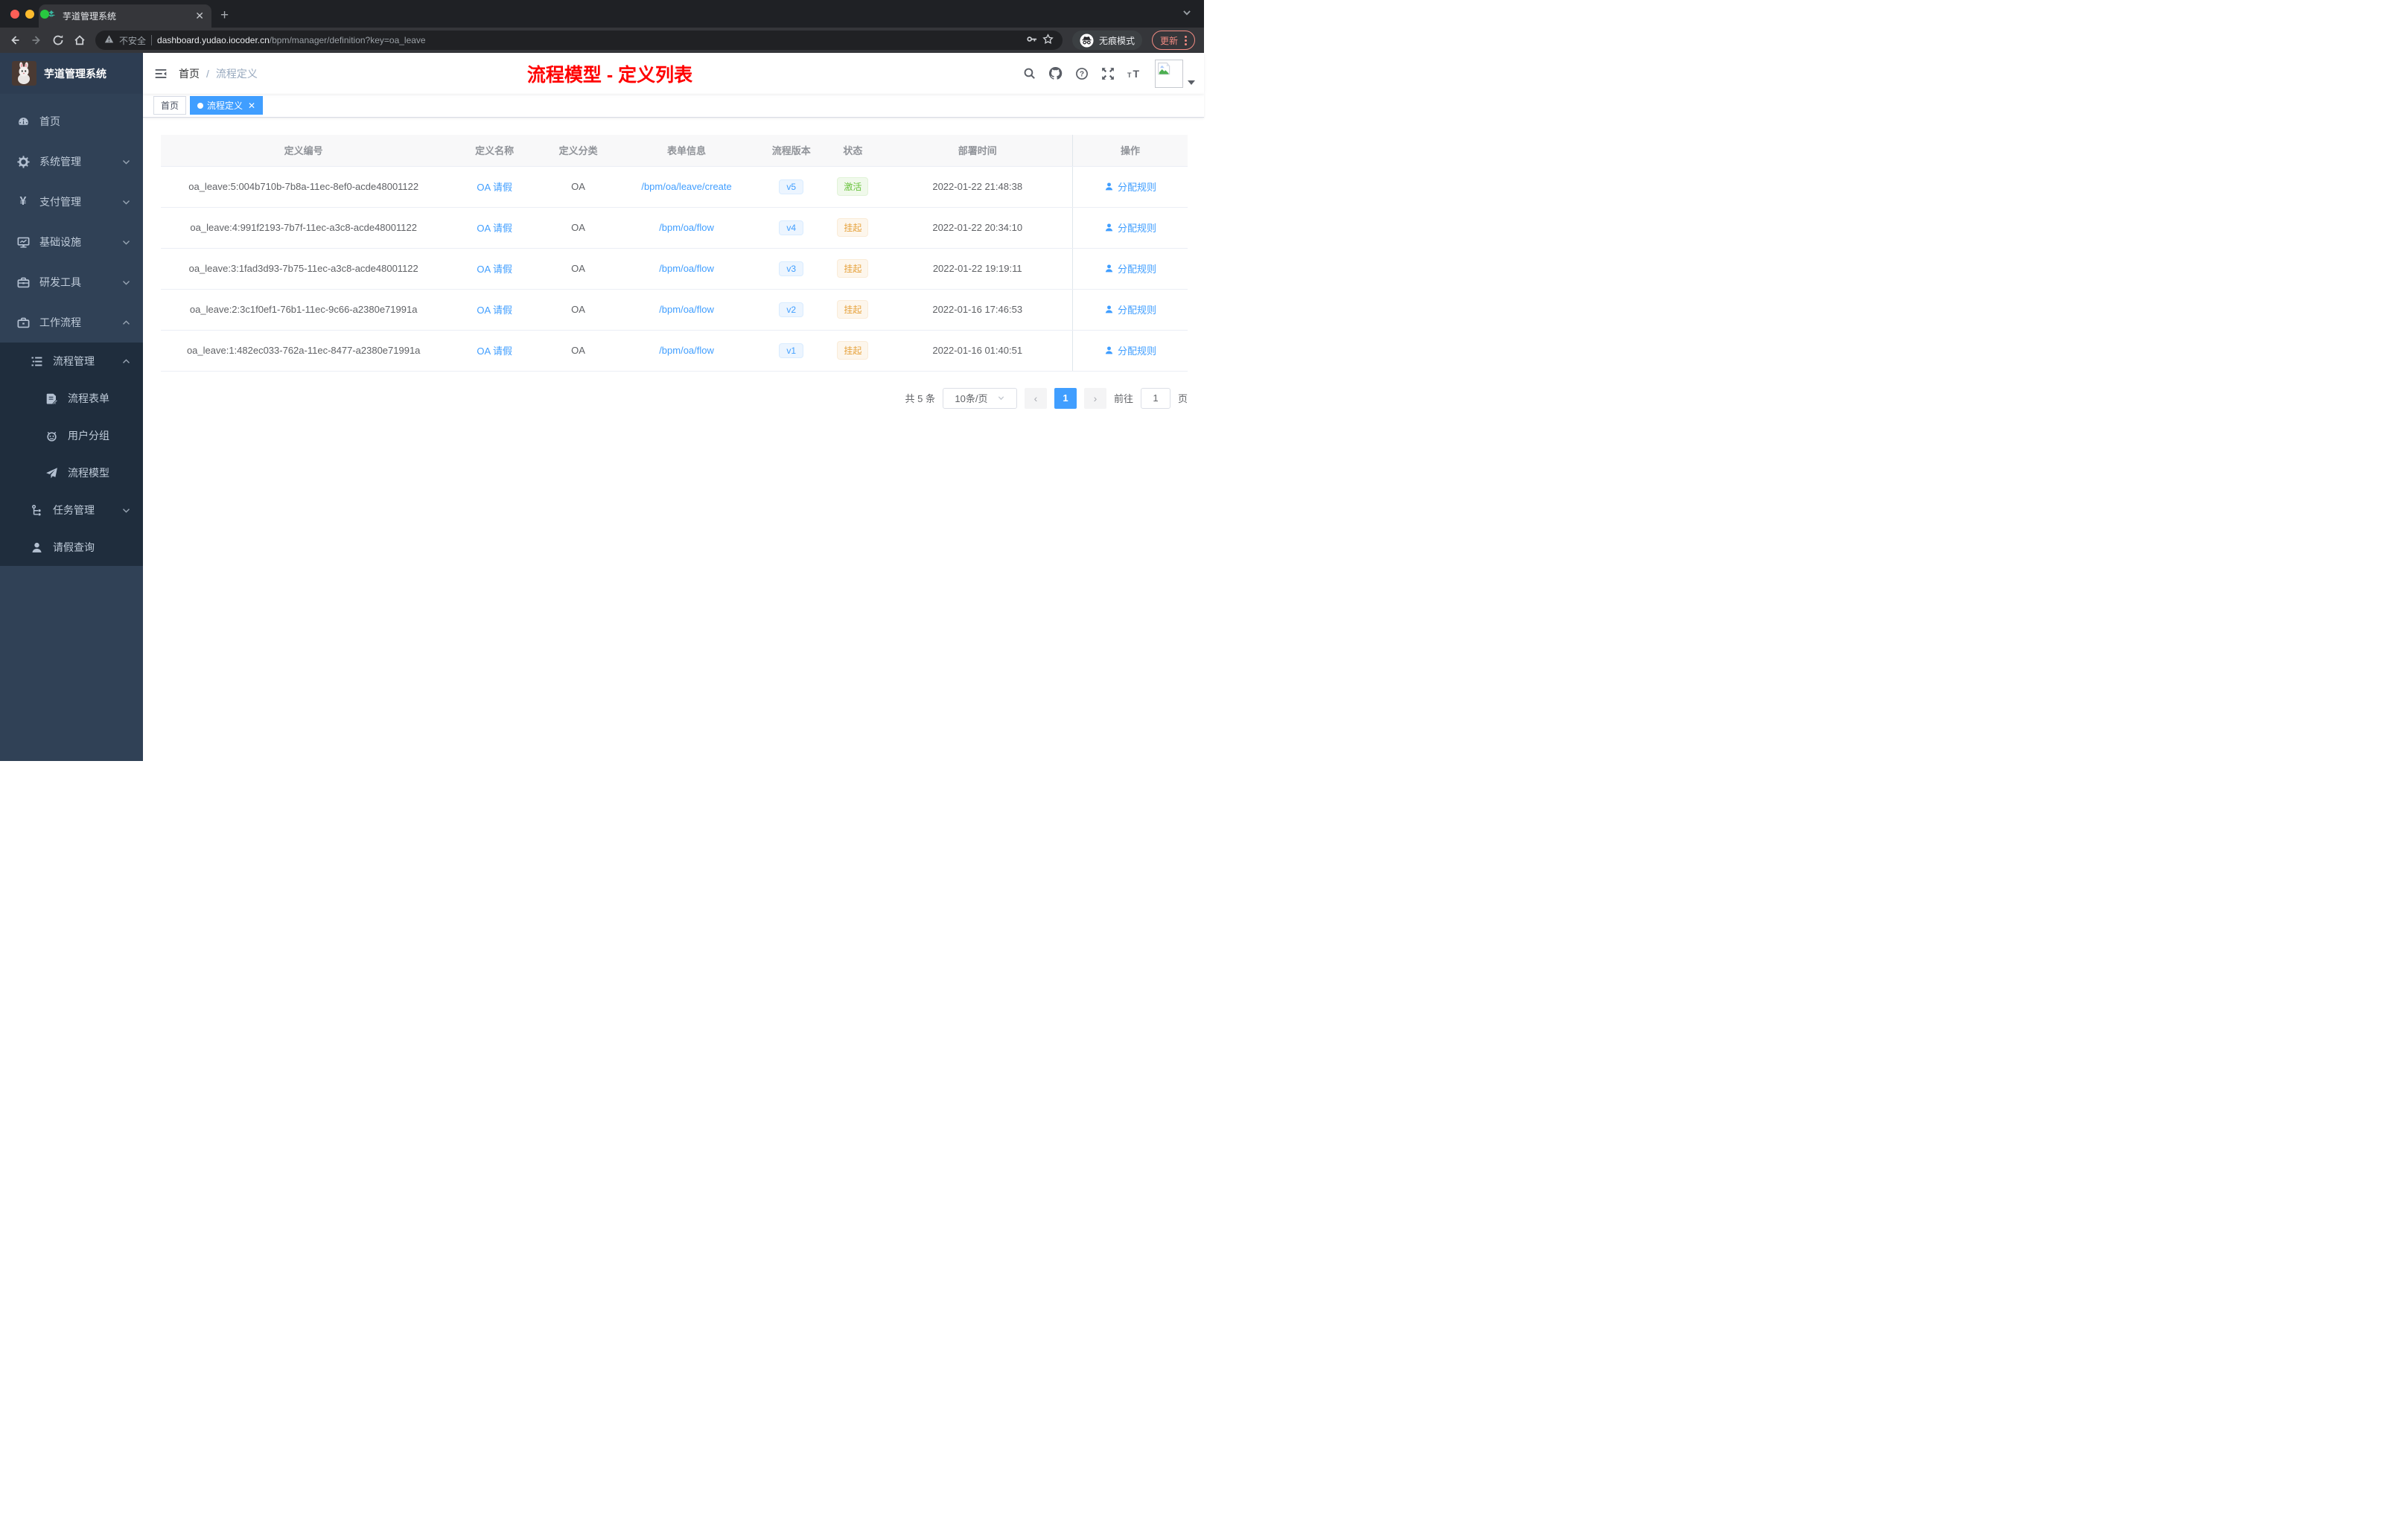 The width and height of the screenshot is (2408, 1522). I want to click on url-divider, so click(152, 40).